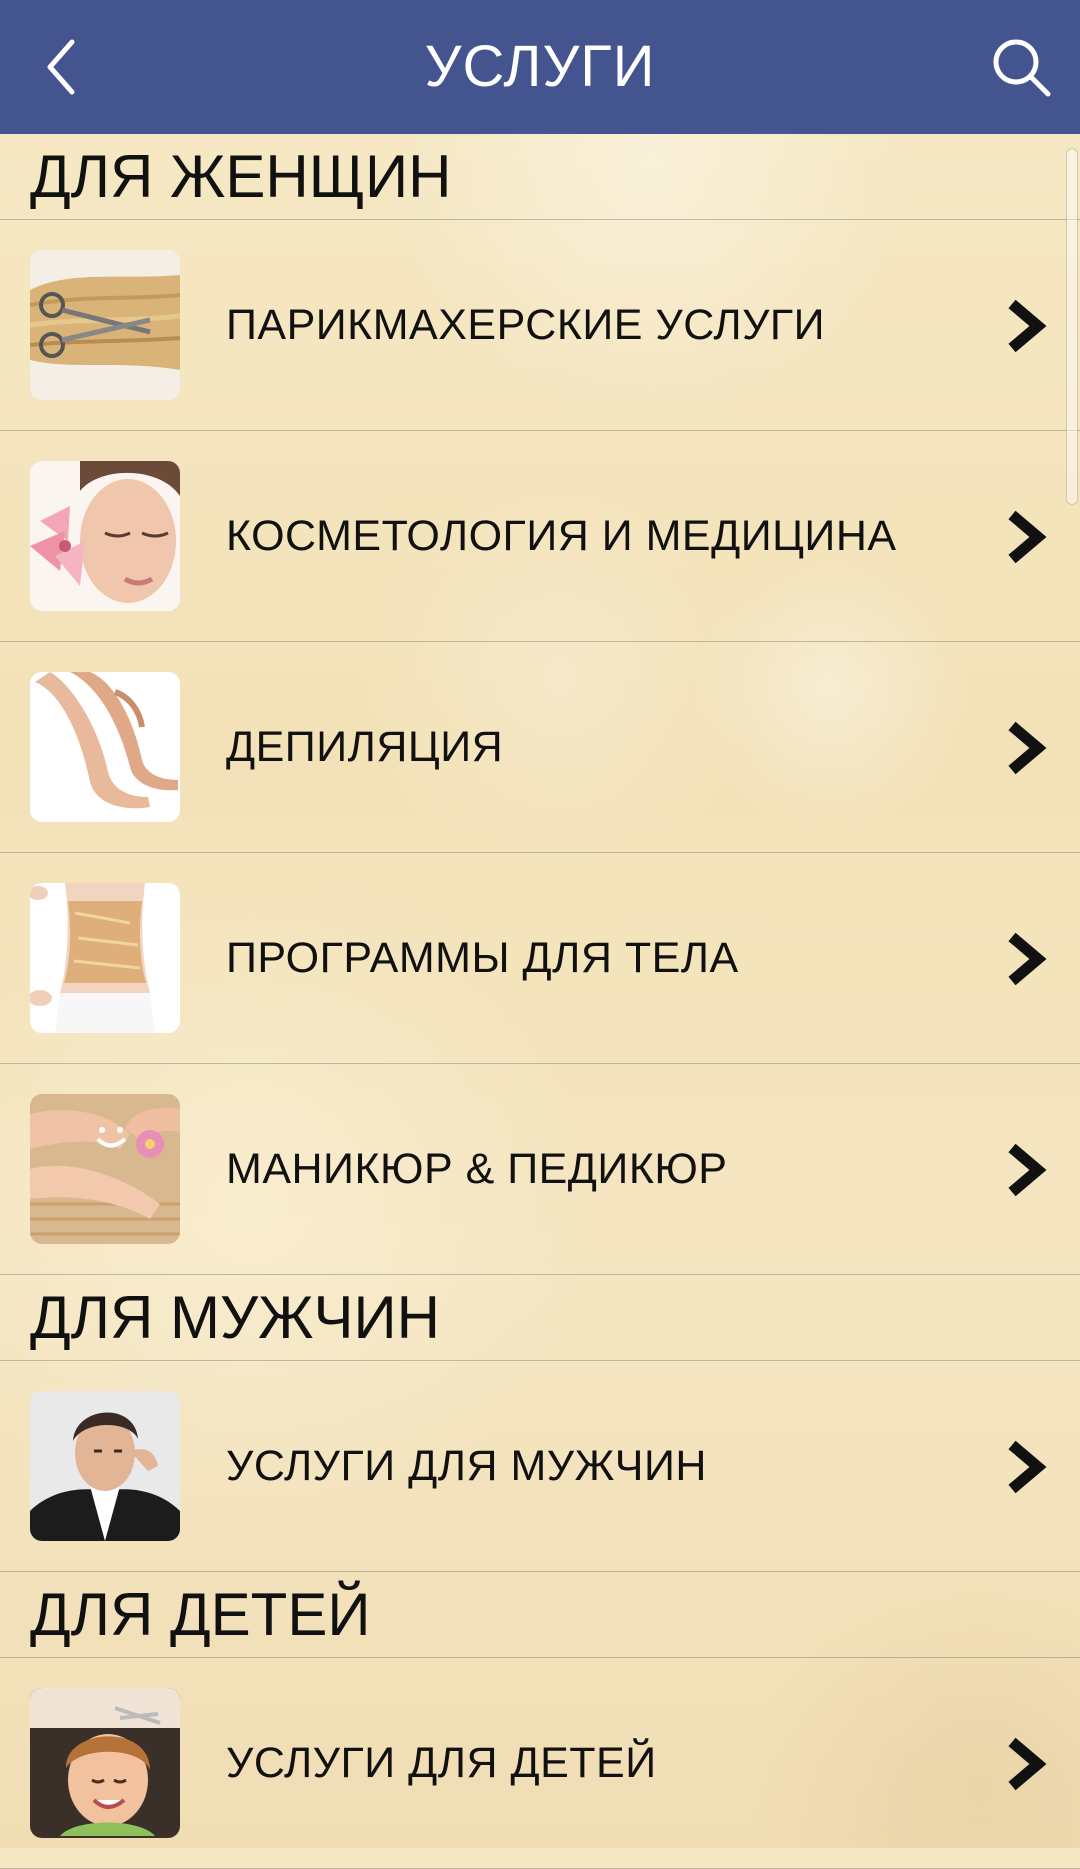 The height and width of the screenshot is (1869, 1080). I want to click on section-header-women: ДЛЯ ЖЕНЩИН, so click(540, 177).